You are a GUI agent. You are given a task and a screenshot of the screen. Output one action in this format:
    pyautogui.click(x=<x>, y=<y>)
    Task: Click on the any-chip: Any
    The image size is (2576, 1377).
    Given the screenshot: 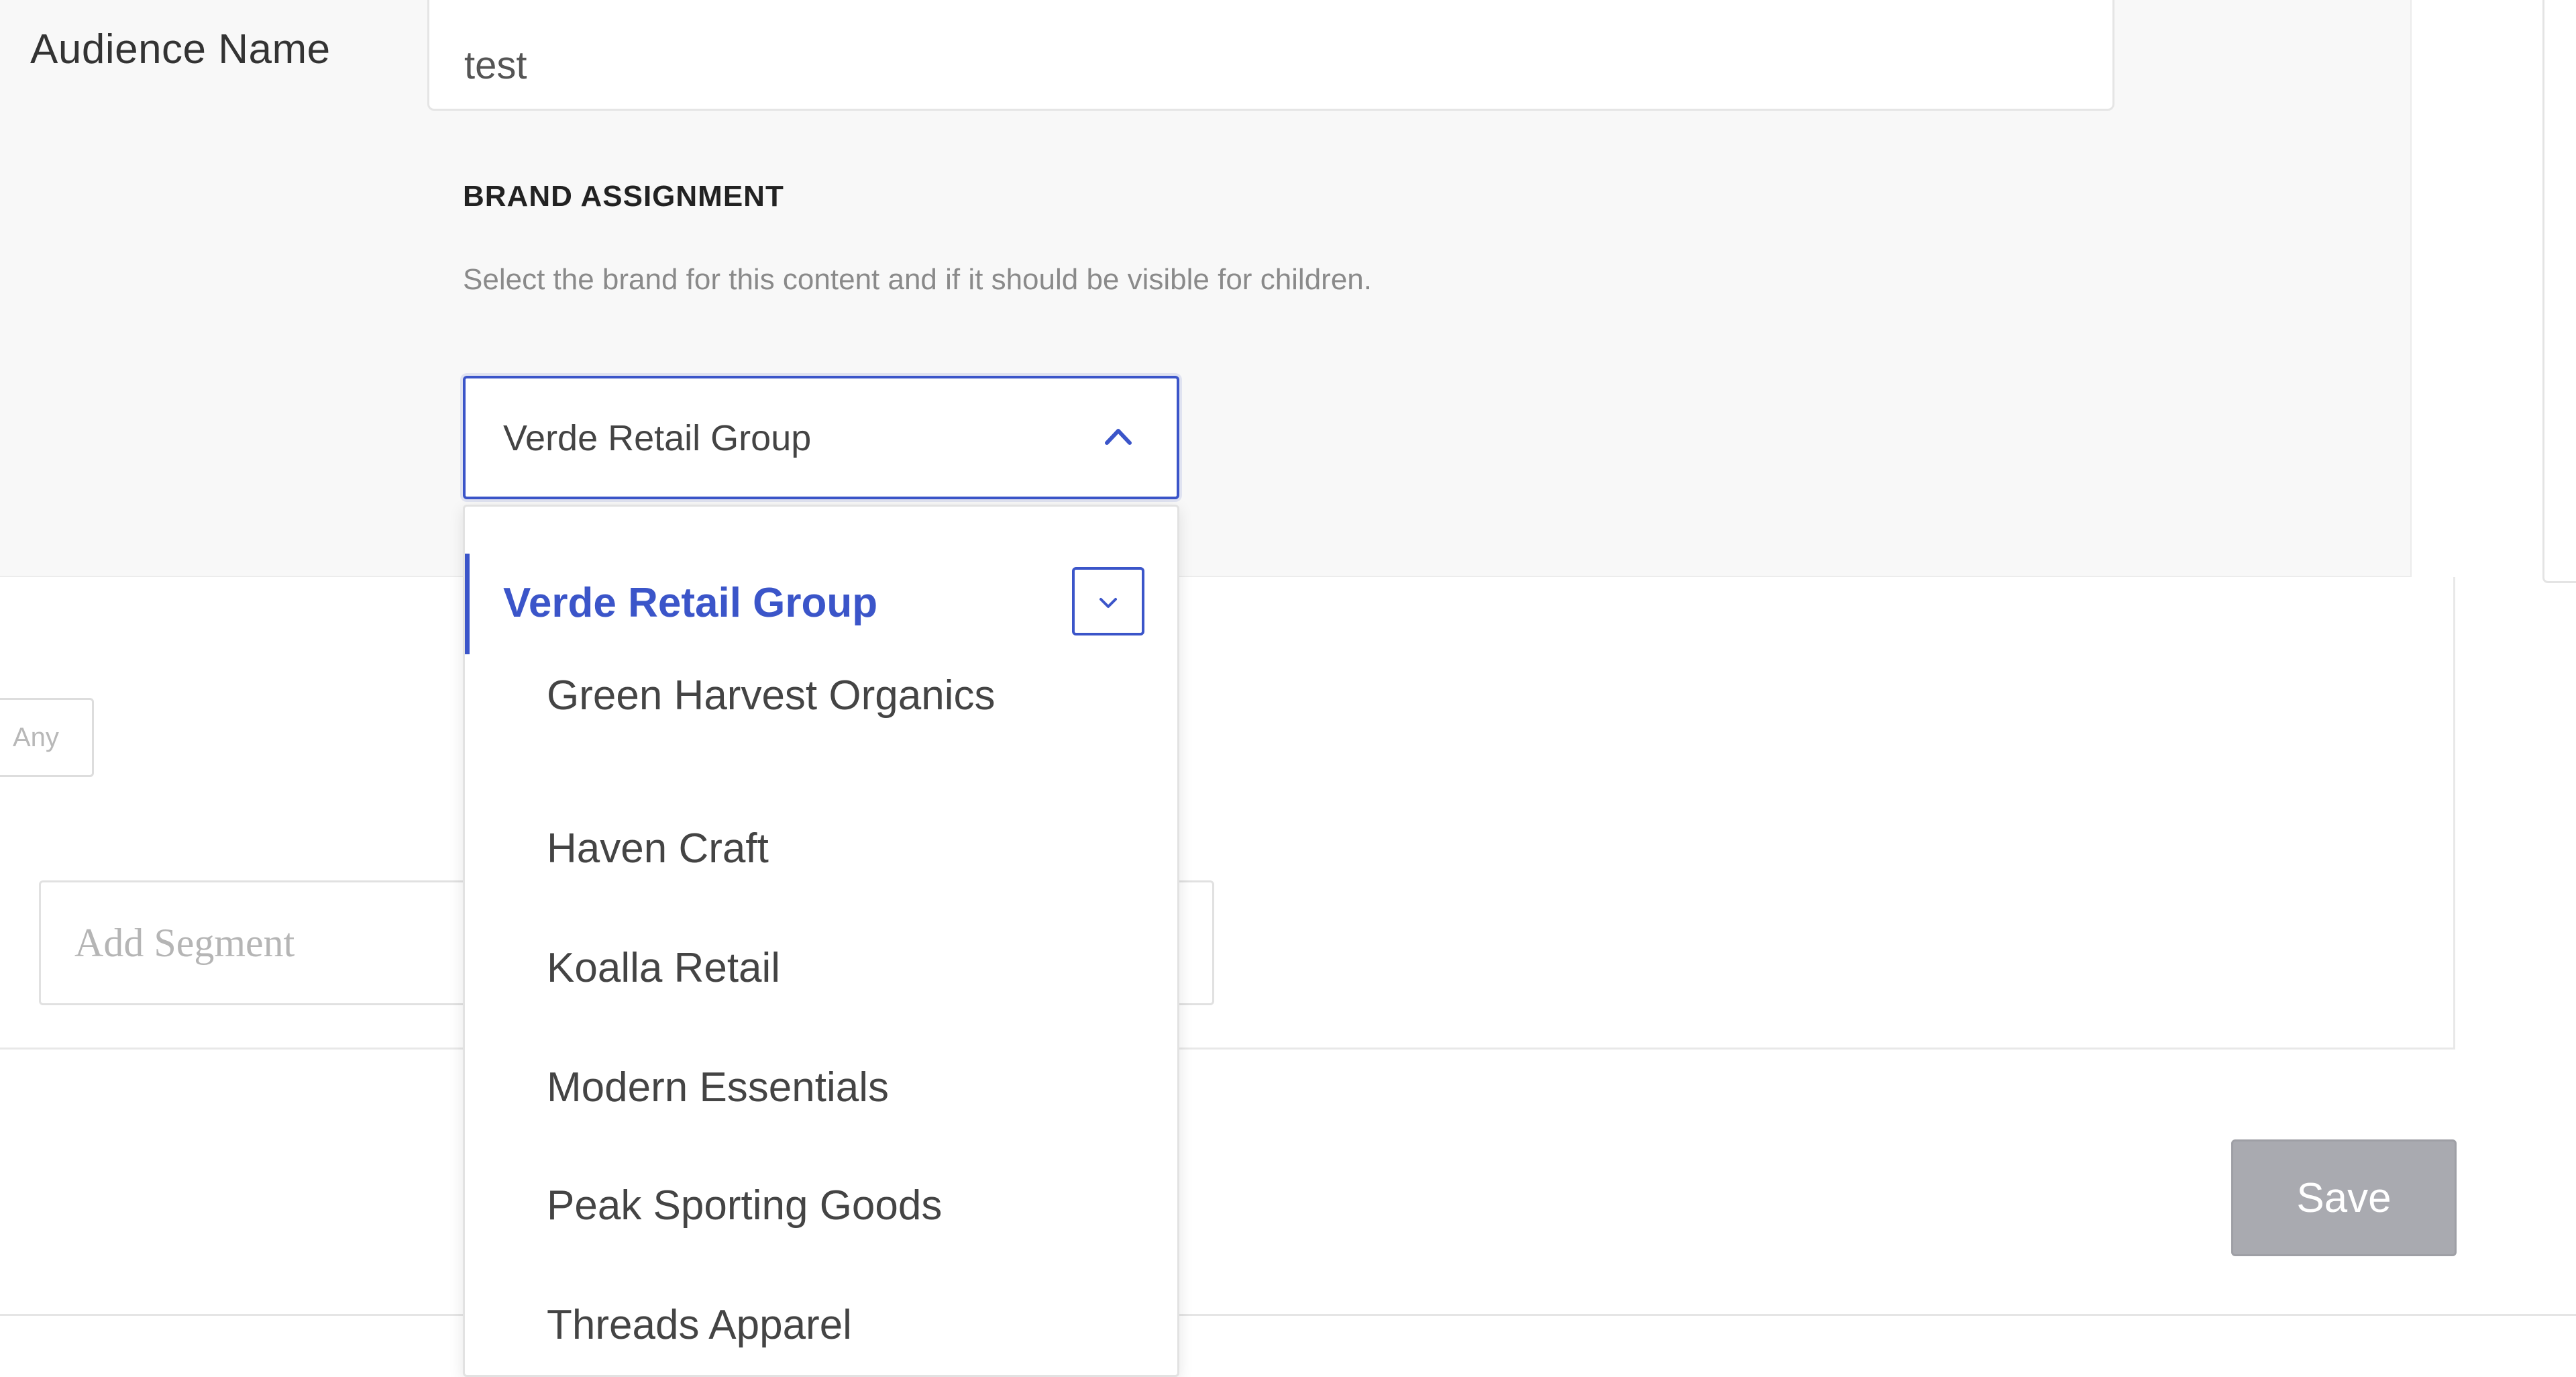 What is the action you would take?
    pyautogui.click(x=47, y=737)
    